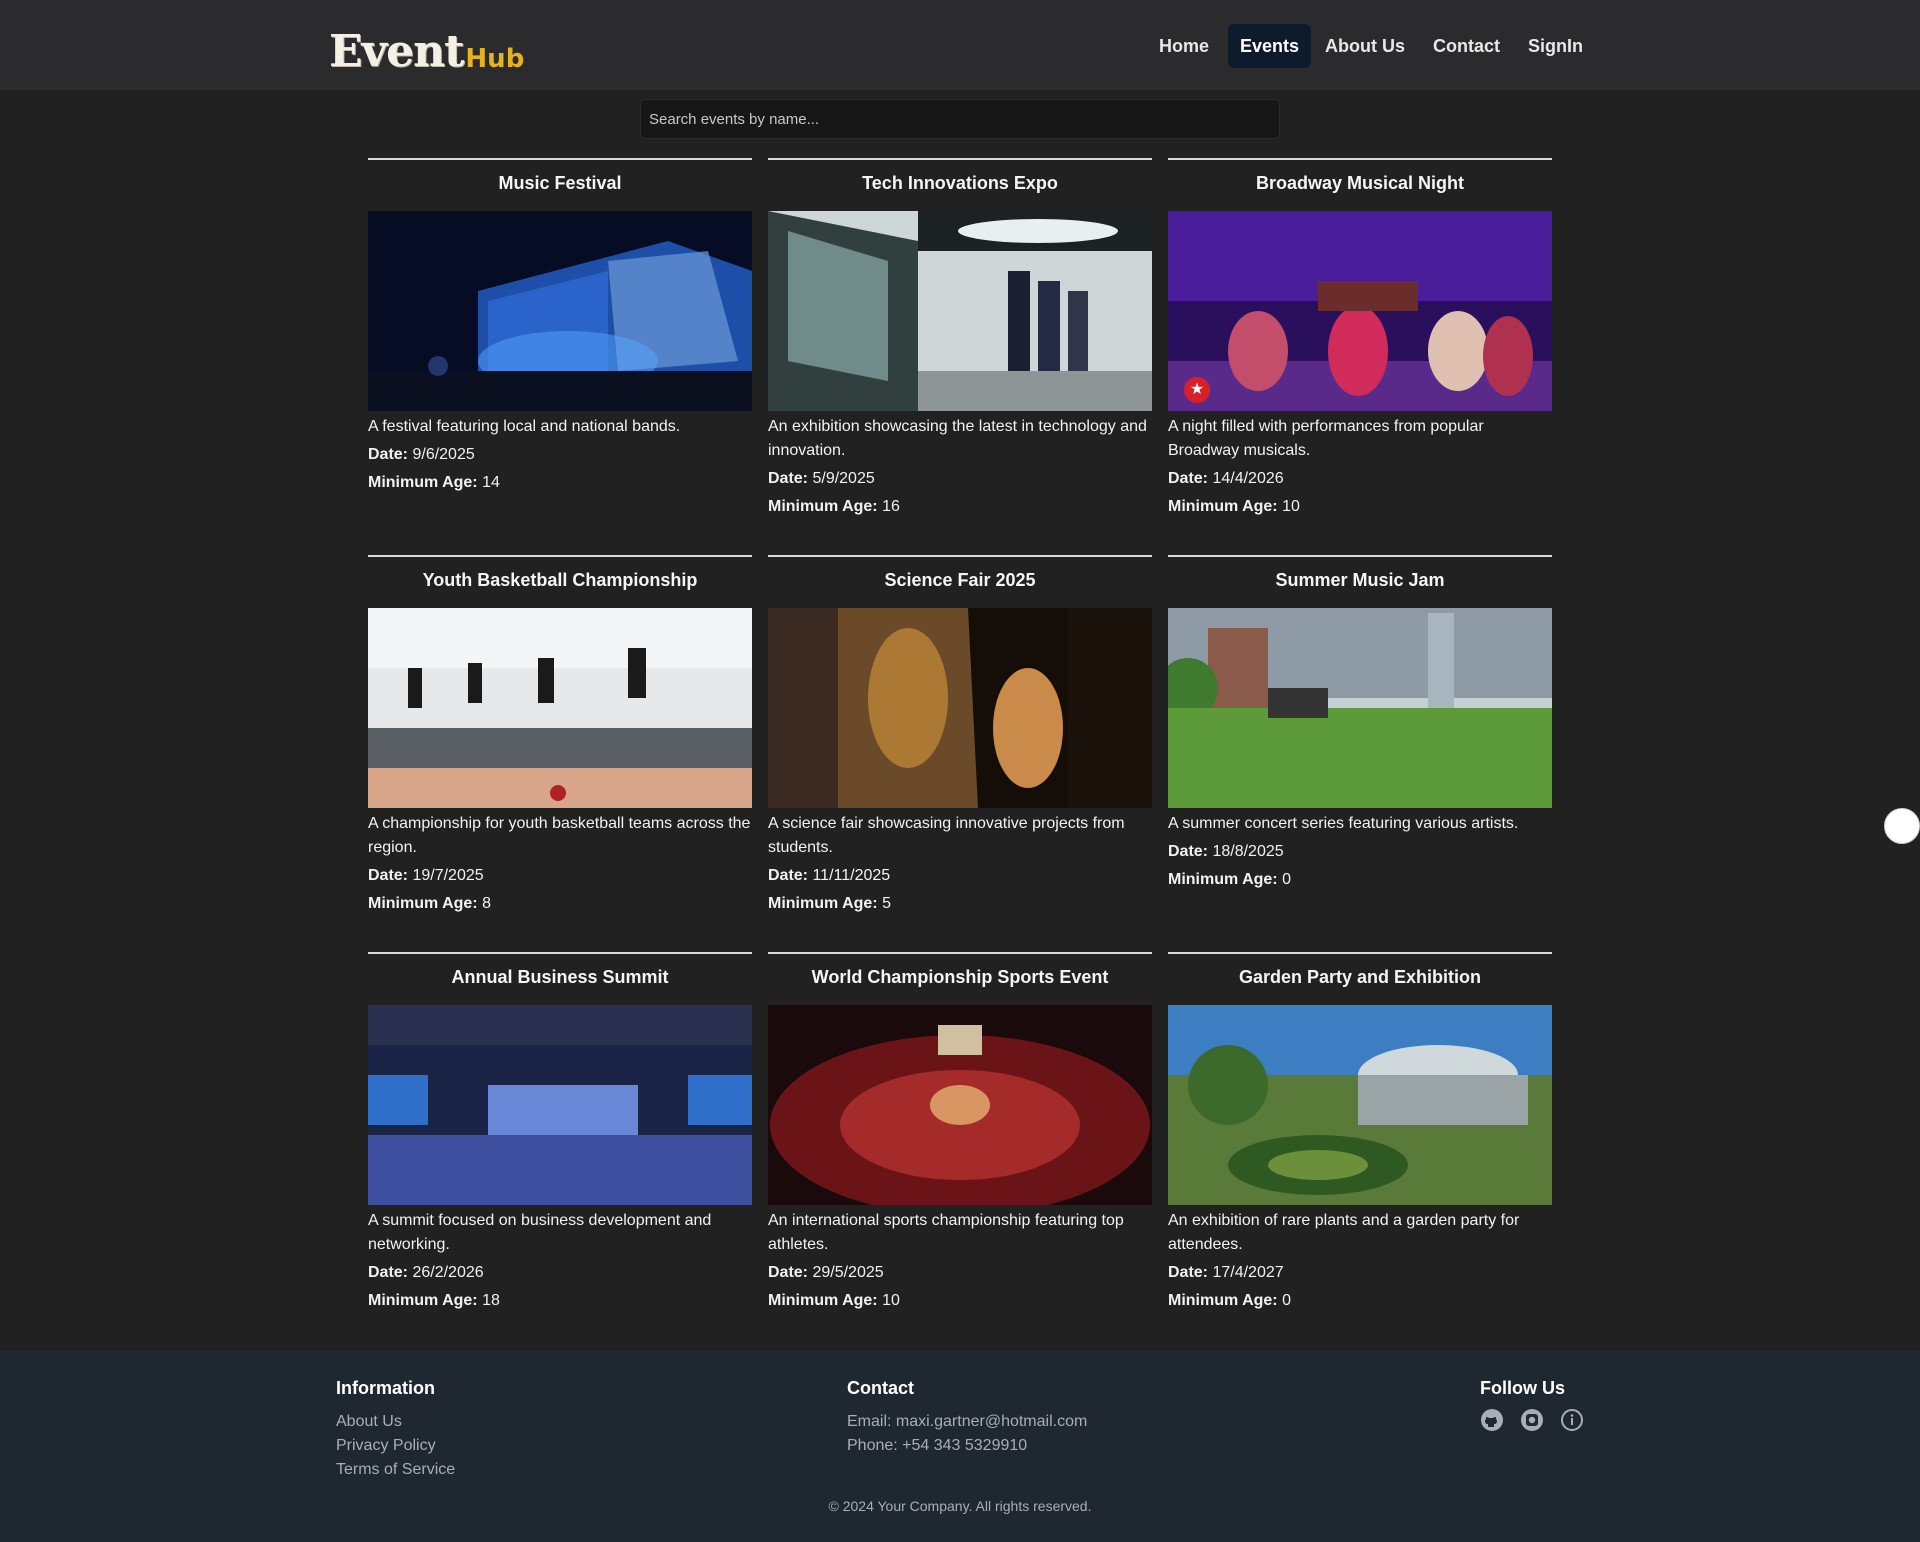 This screenshot has height=1542, width=1920. I want to click on tech-expo-image, so click(960, 311).